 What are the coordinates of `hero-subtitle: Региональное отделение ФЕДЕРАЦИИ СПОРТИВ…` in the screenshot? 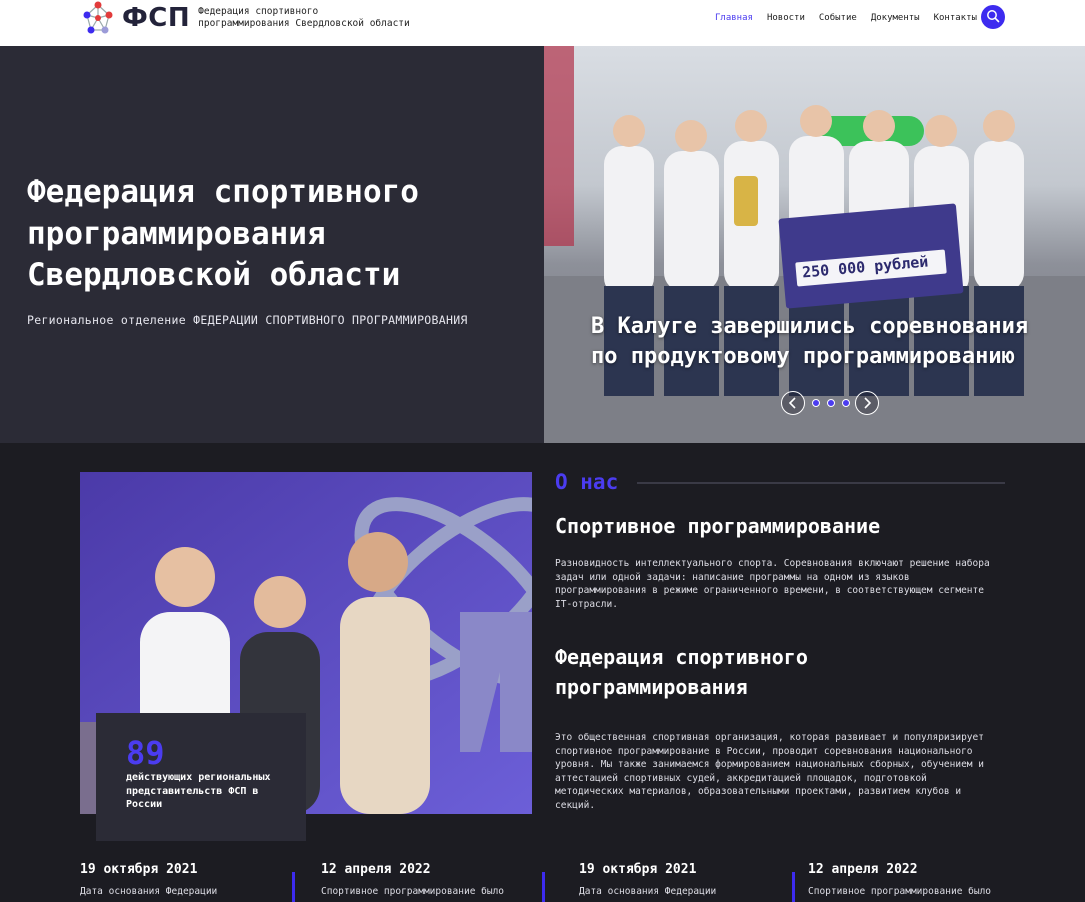 It's located at (247, 320).